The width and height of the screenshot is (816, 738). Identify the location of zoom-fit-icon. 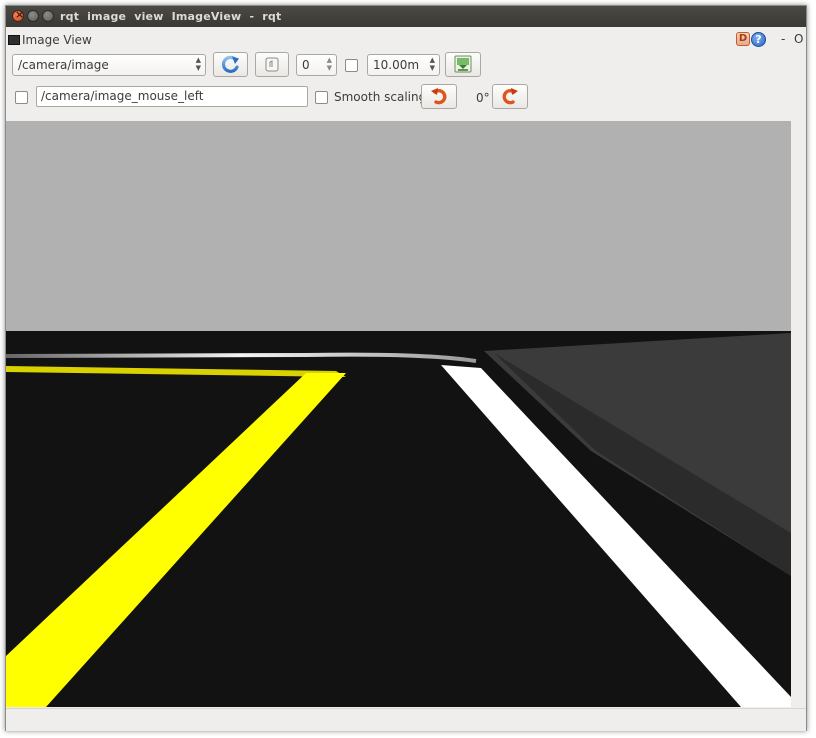
(272, 64).